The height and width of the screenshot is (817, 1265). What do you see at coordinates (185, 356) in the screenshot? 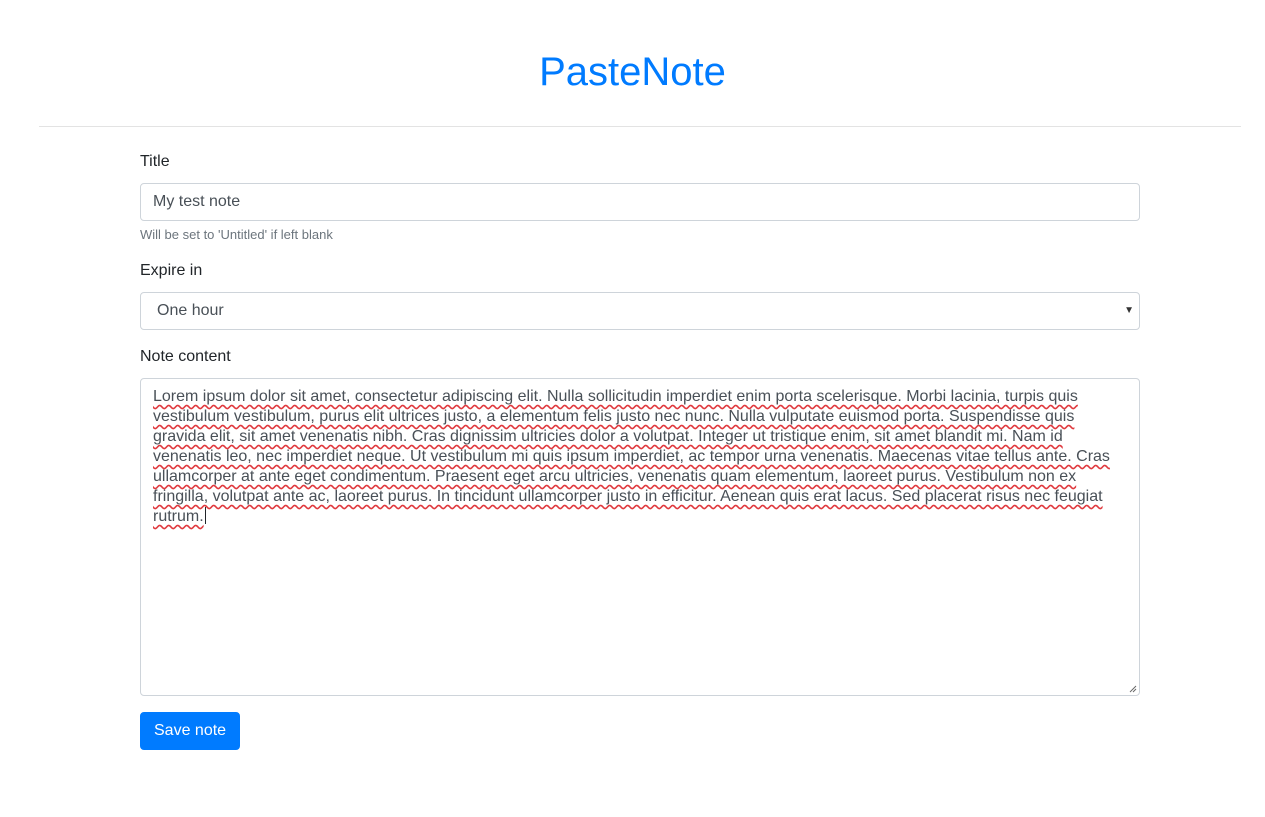
I see `content-label: Note content` at bounding box center [185, 356].